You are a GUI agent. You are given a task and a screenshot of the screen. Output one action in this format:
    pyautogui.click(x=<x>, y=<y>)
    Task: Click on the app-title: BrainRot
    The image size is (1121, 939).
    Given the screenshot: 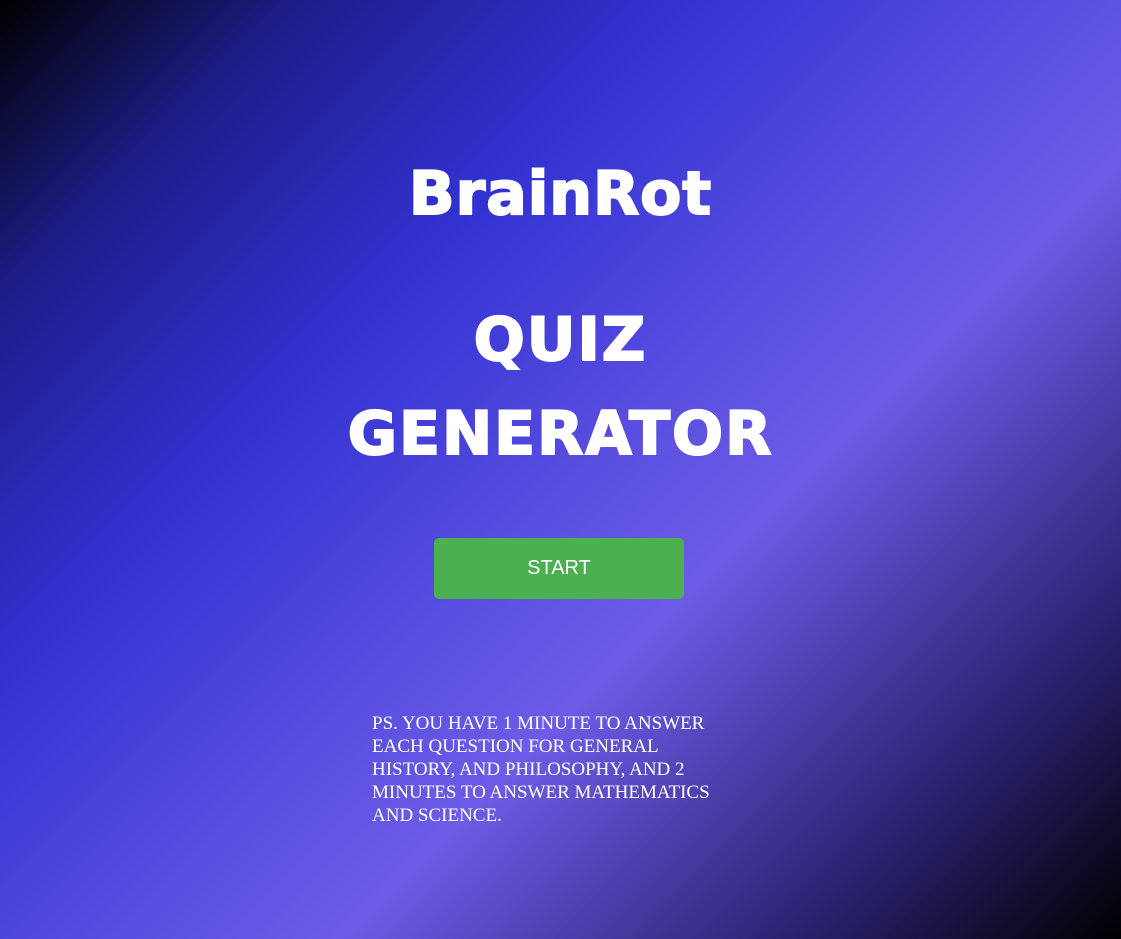 What is the action you would take?
    pyautogui.click(x=560, y=194)
    